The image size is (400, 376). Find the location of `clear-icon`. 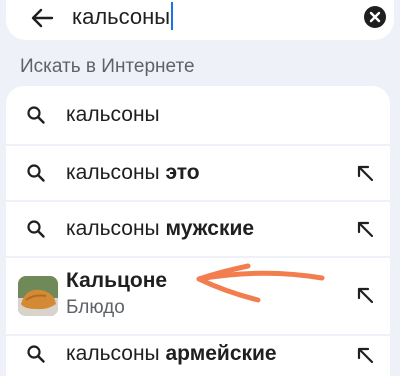

clear-icon is located at coordinates (375, 17).